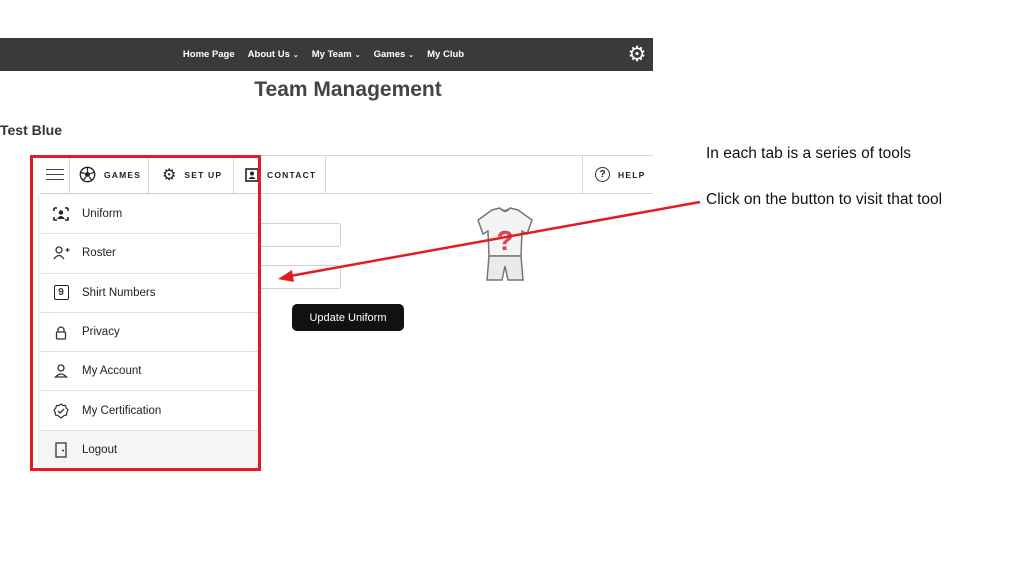 This screenshot has width=1024, height=576. I want to click on nav-about-label: About Us, so click(268, 54).